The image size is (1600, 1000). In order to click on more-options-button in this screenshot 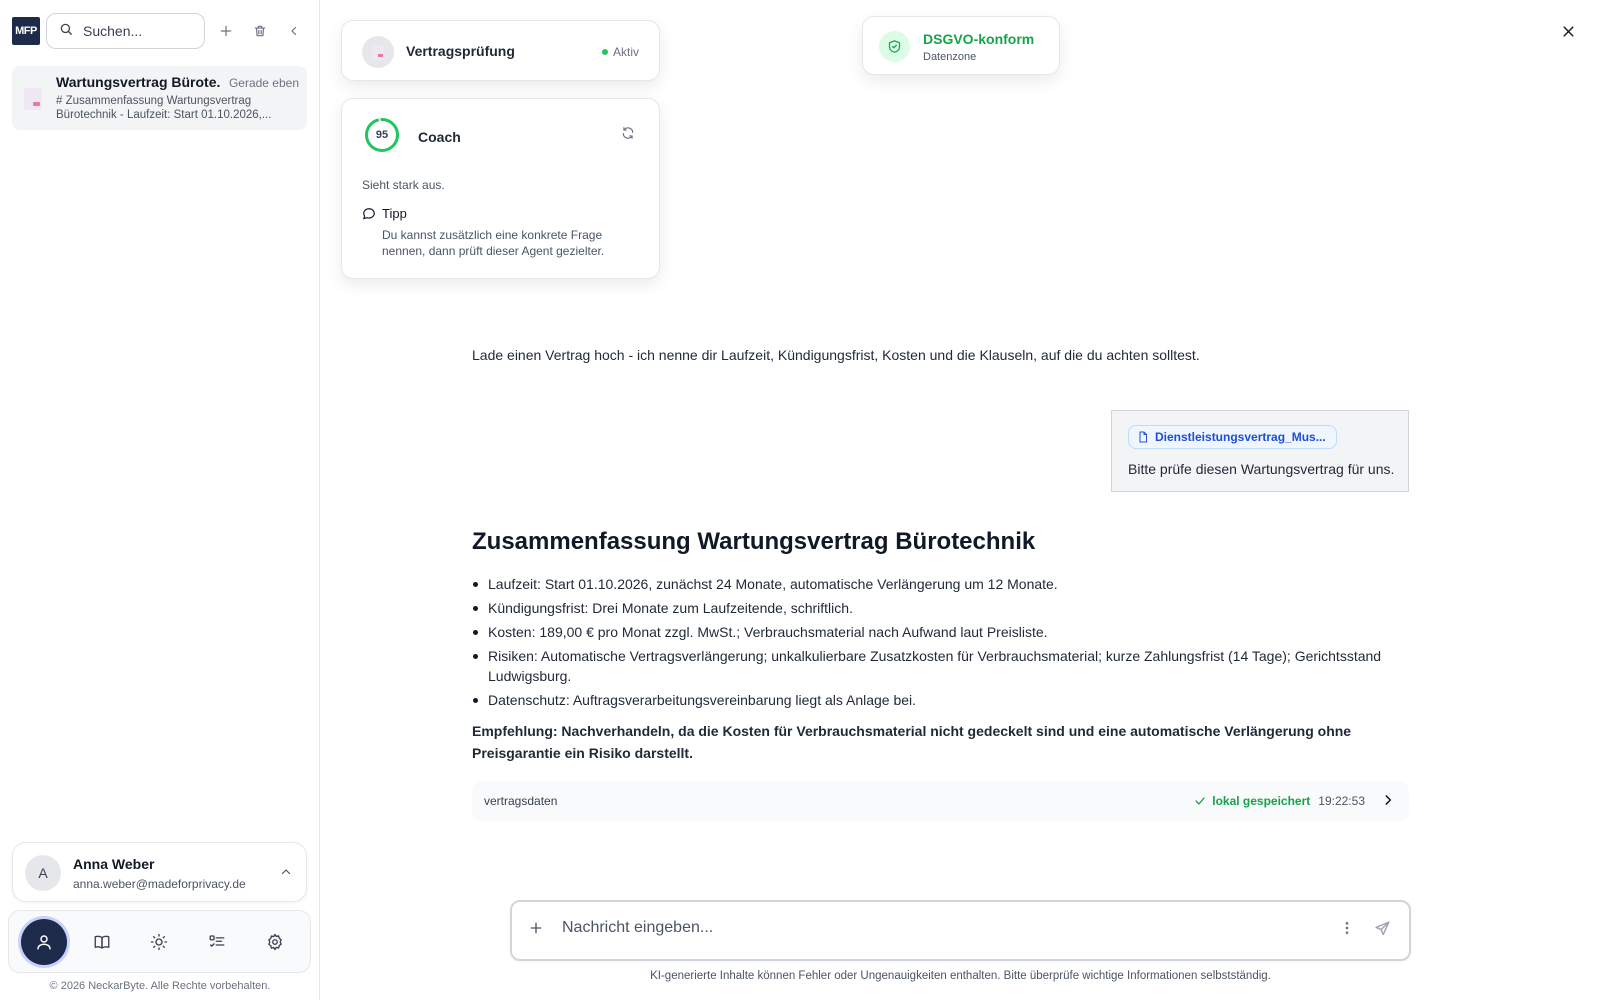, I will do `click(1347, 930)`.